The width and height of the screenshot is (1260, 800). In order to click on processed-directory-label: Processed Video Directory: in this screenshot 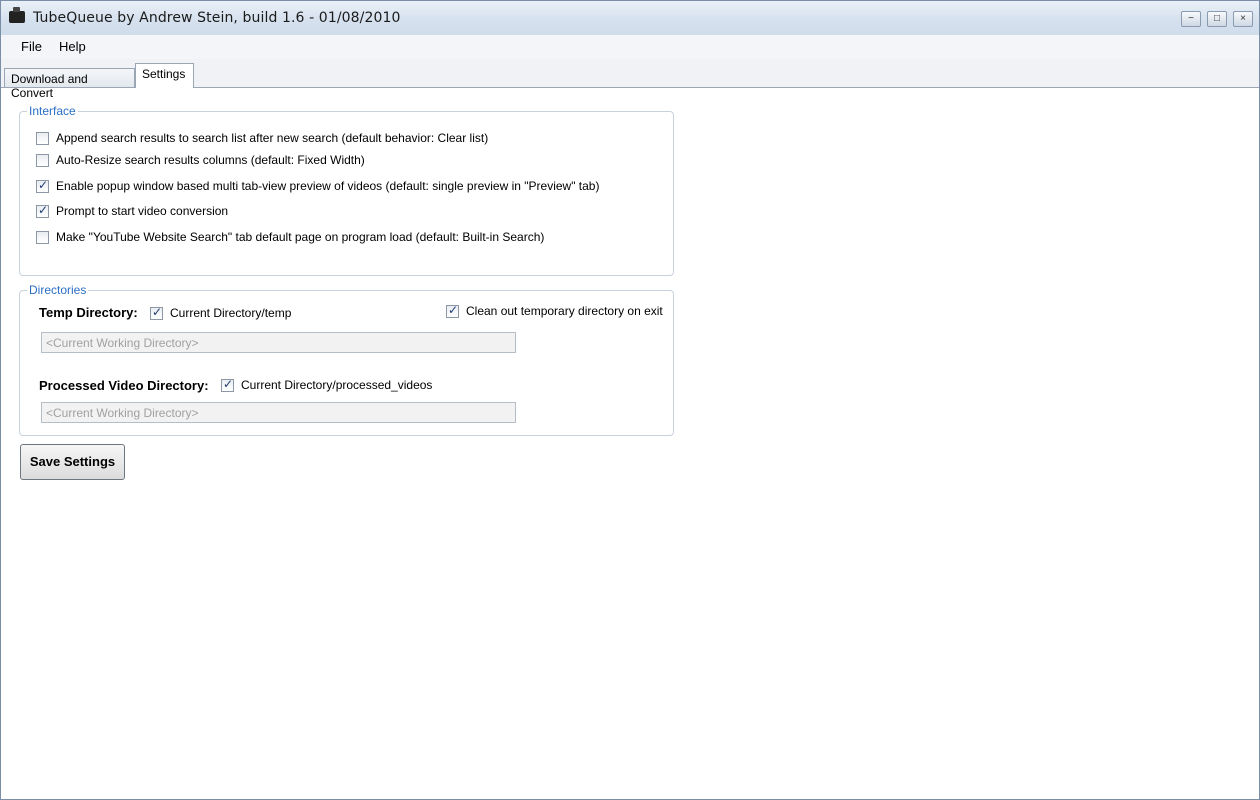, I will do `click(124, 385)`.